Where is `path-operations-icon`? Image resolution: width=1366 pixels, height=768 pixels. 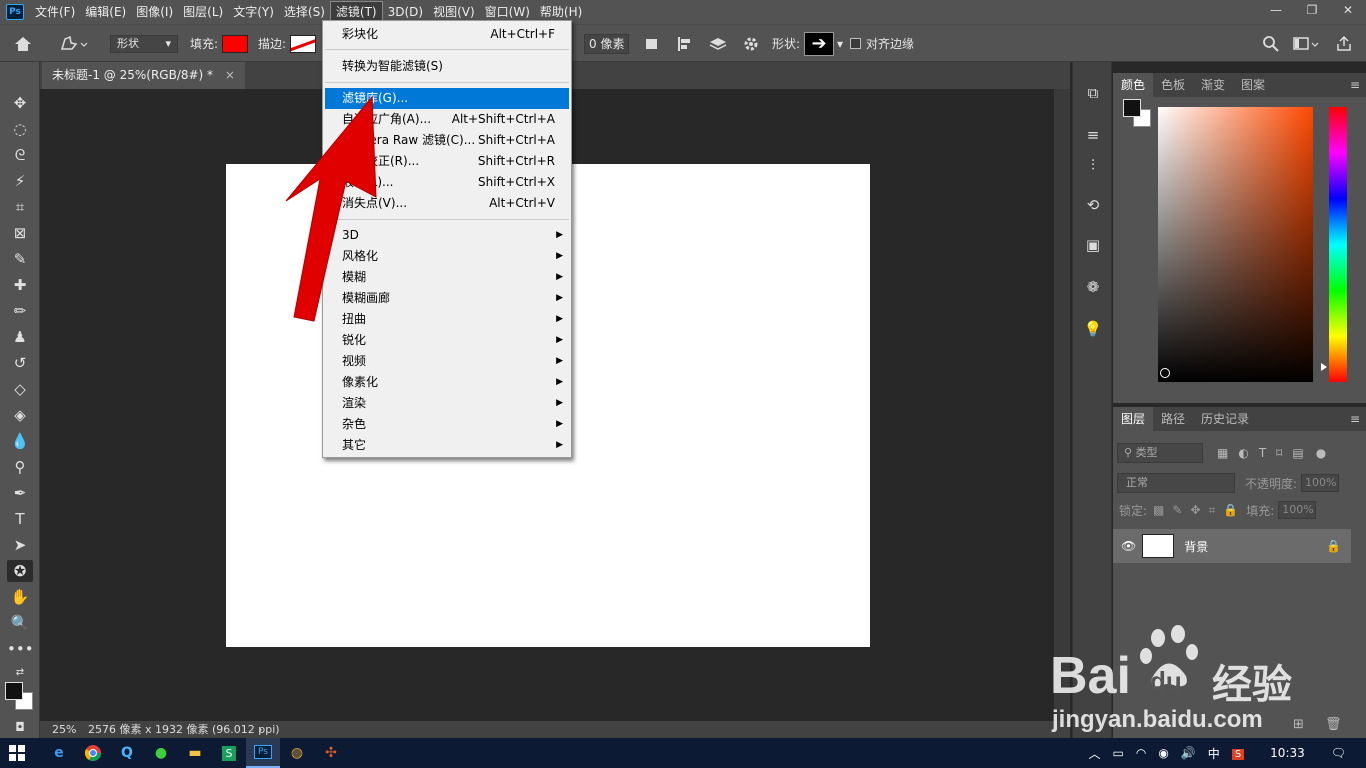
path-operations-icon is located at coordinates (652, 43).